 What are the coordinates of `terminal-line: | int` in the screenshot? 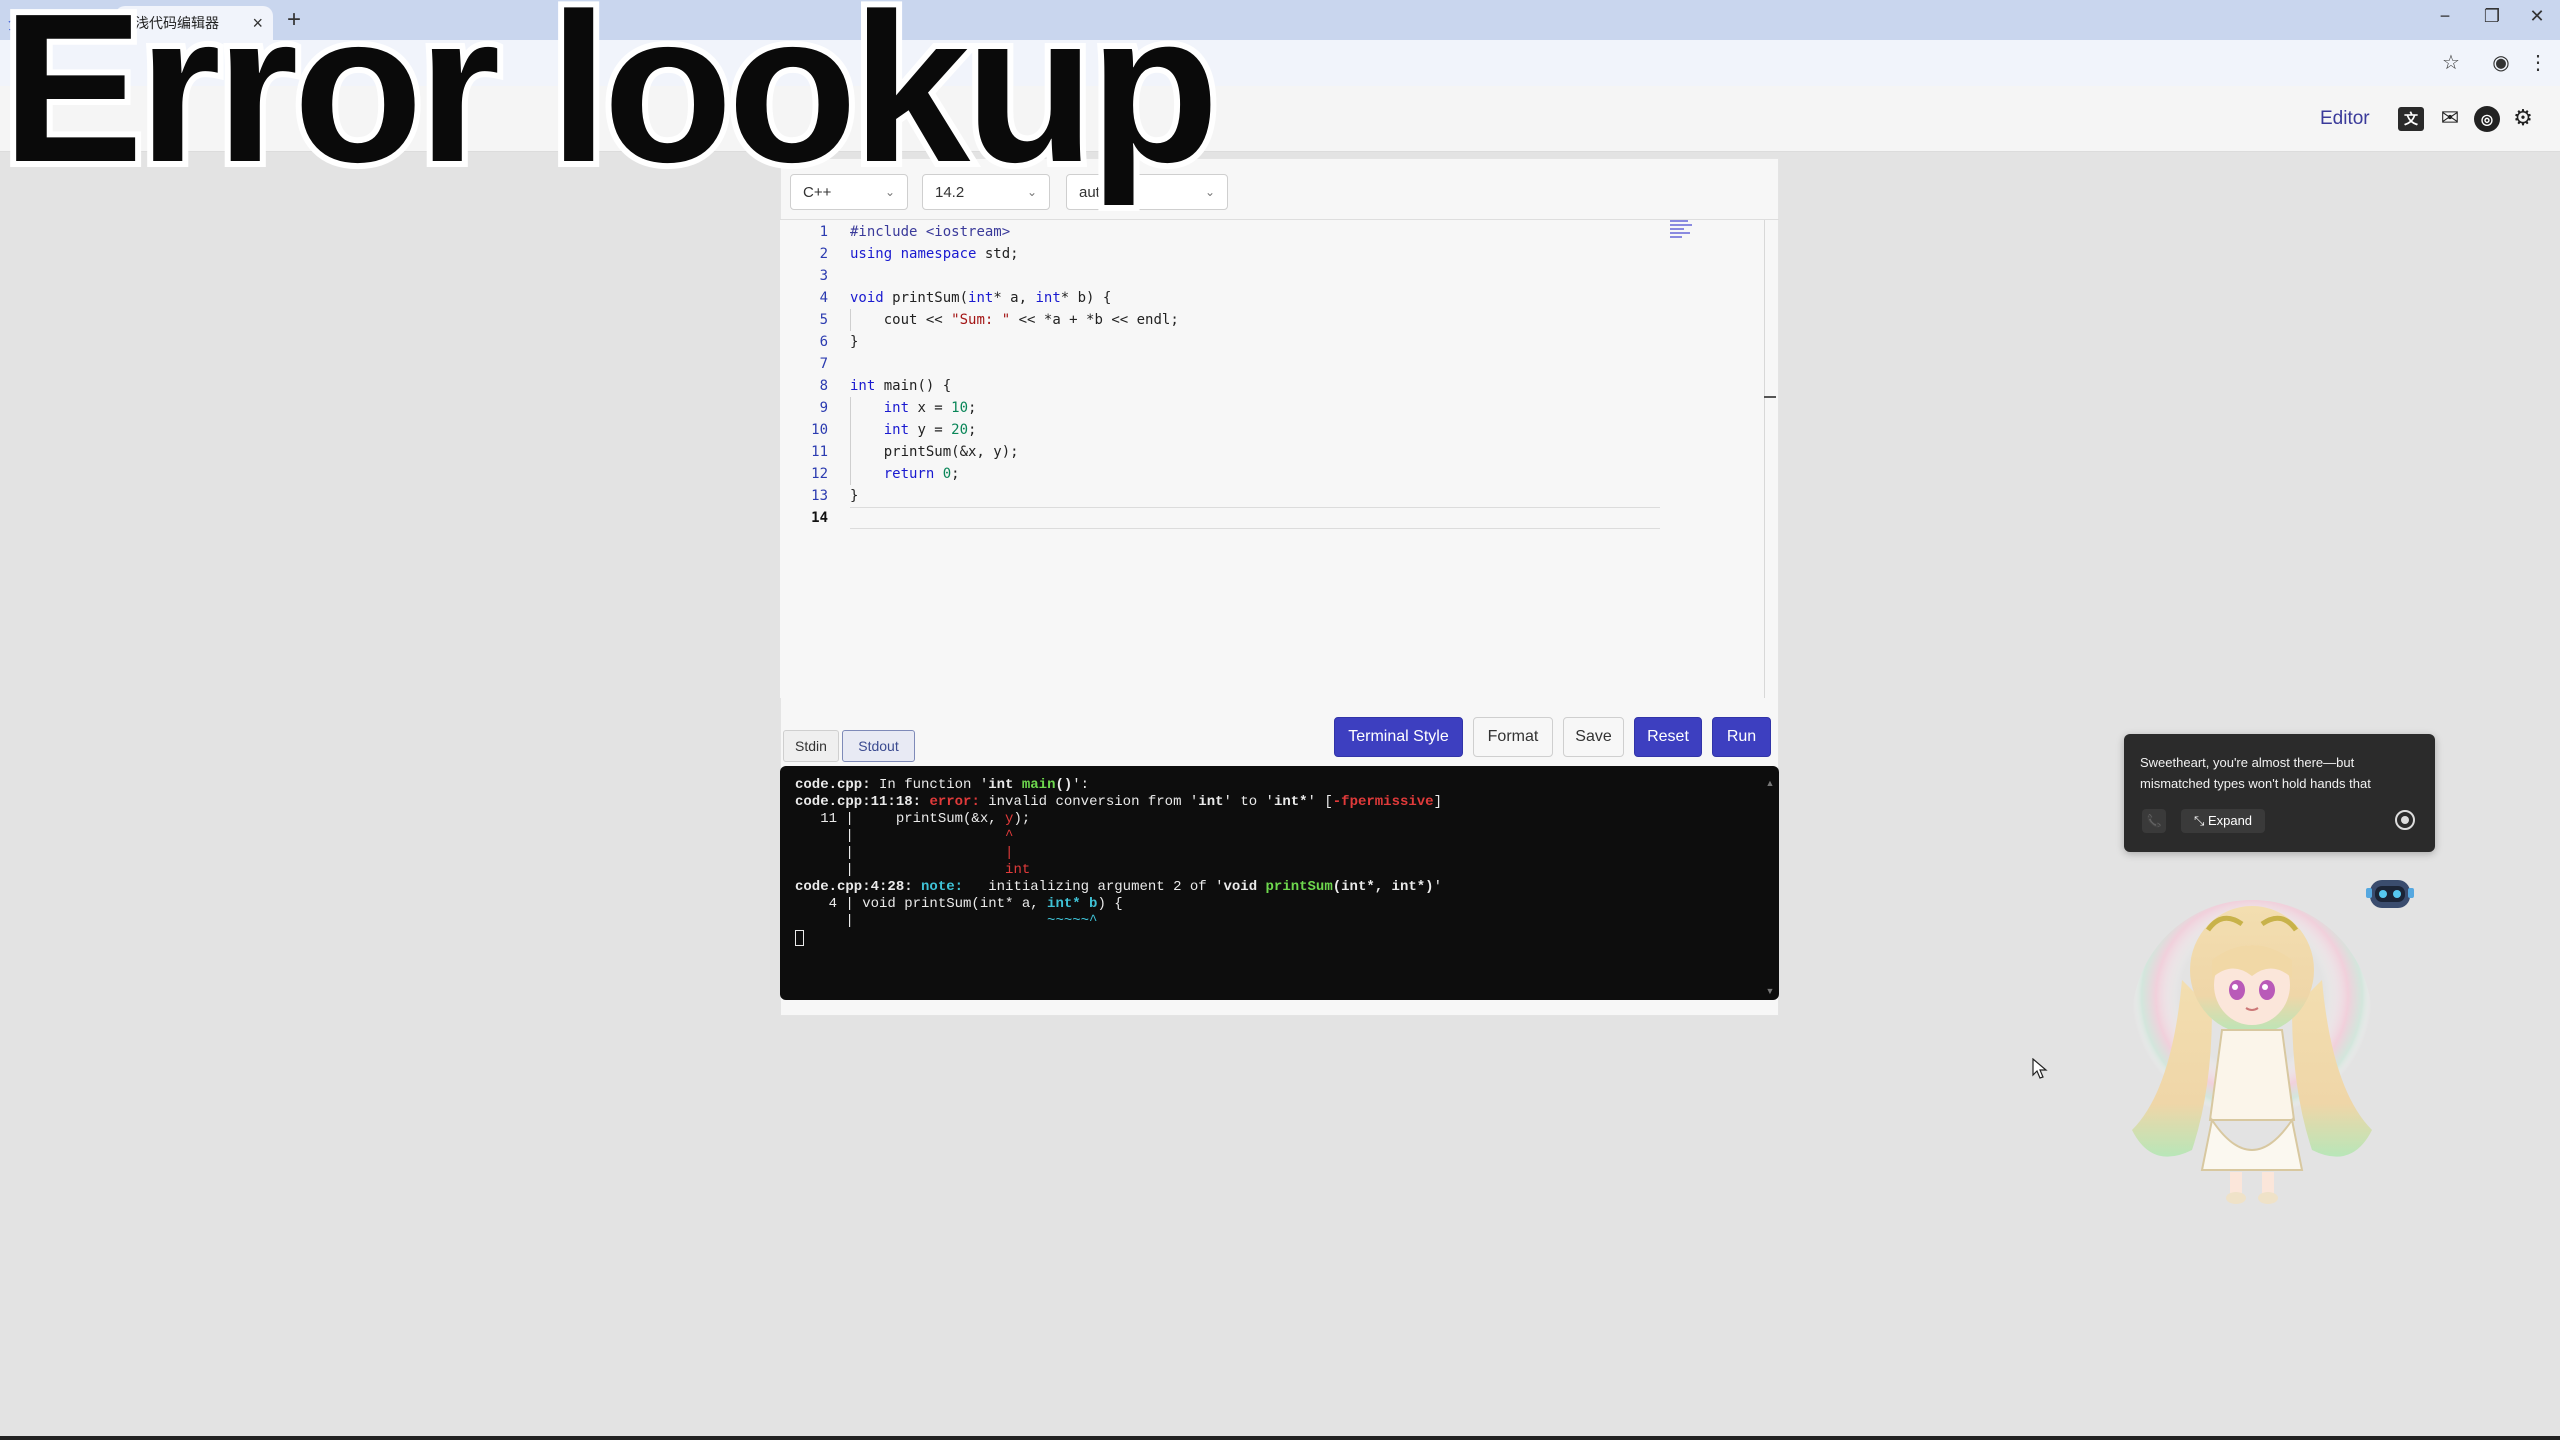 It's located at (913, 870).